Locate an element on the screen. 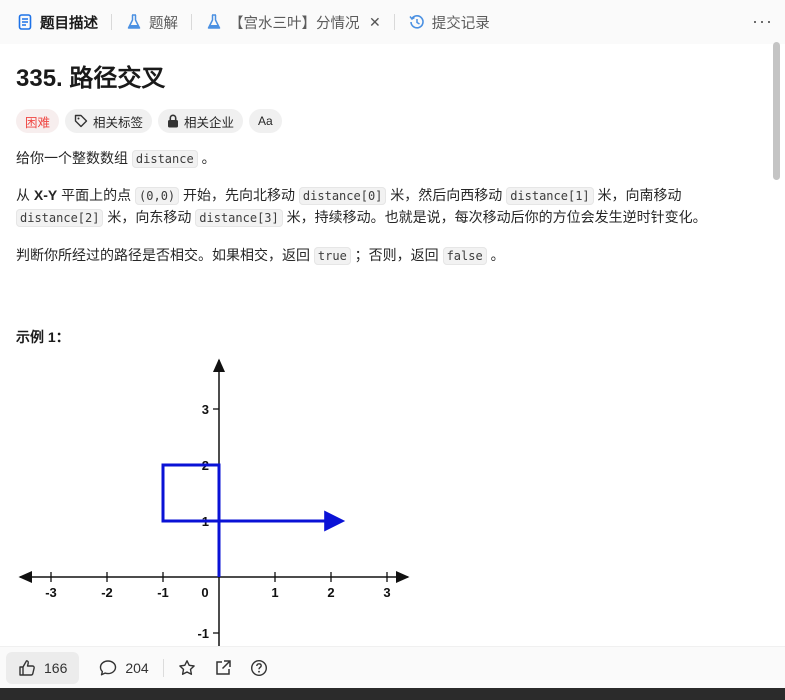  x-tick-label: 1 is located at coordinates (274, 592).